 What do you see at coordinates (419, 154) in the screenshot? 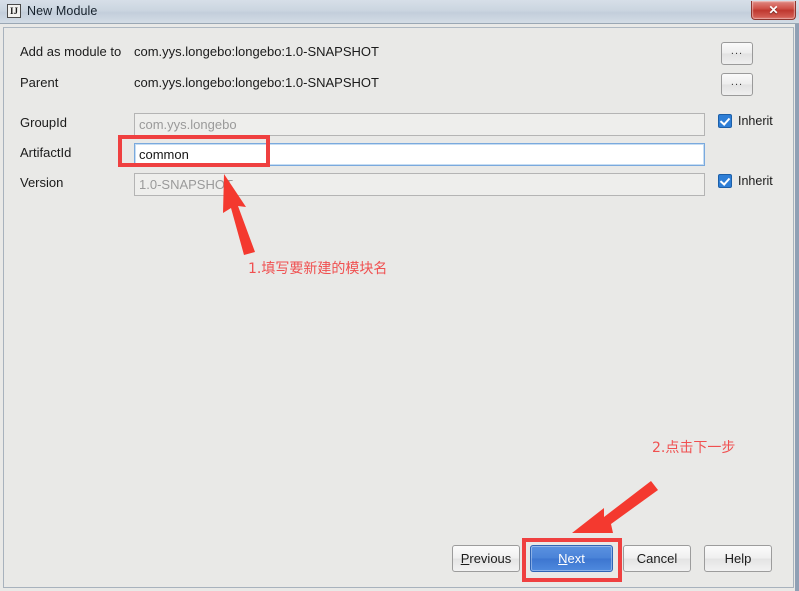
I see `artifactid-input` at bounding box center [419, 154].